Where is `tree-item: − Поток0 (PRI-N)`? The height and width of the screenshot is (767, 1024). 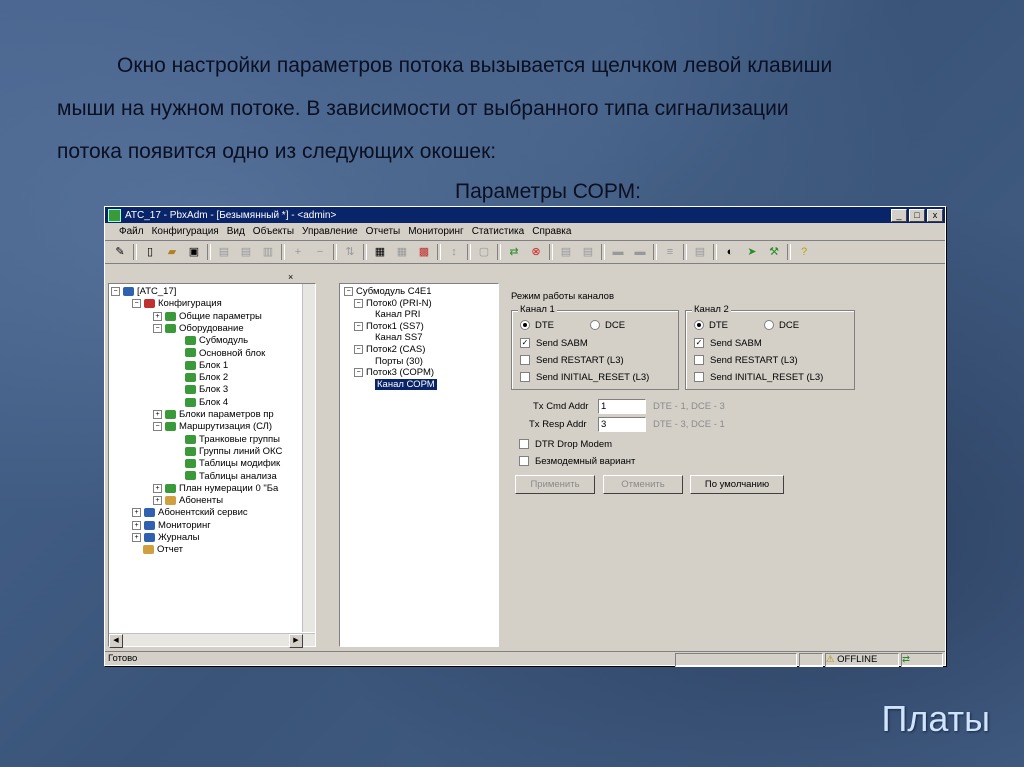
tree-item: − Поток0 (PRI-N) is located at coordinates (393, 304).